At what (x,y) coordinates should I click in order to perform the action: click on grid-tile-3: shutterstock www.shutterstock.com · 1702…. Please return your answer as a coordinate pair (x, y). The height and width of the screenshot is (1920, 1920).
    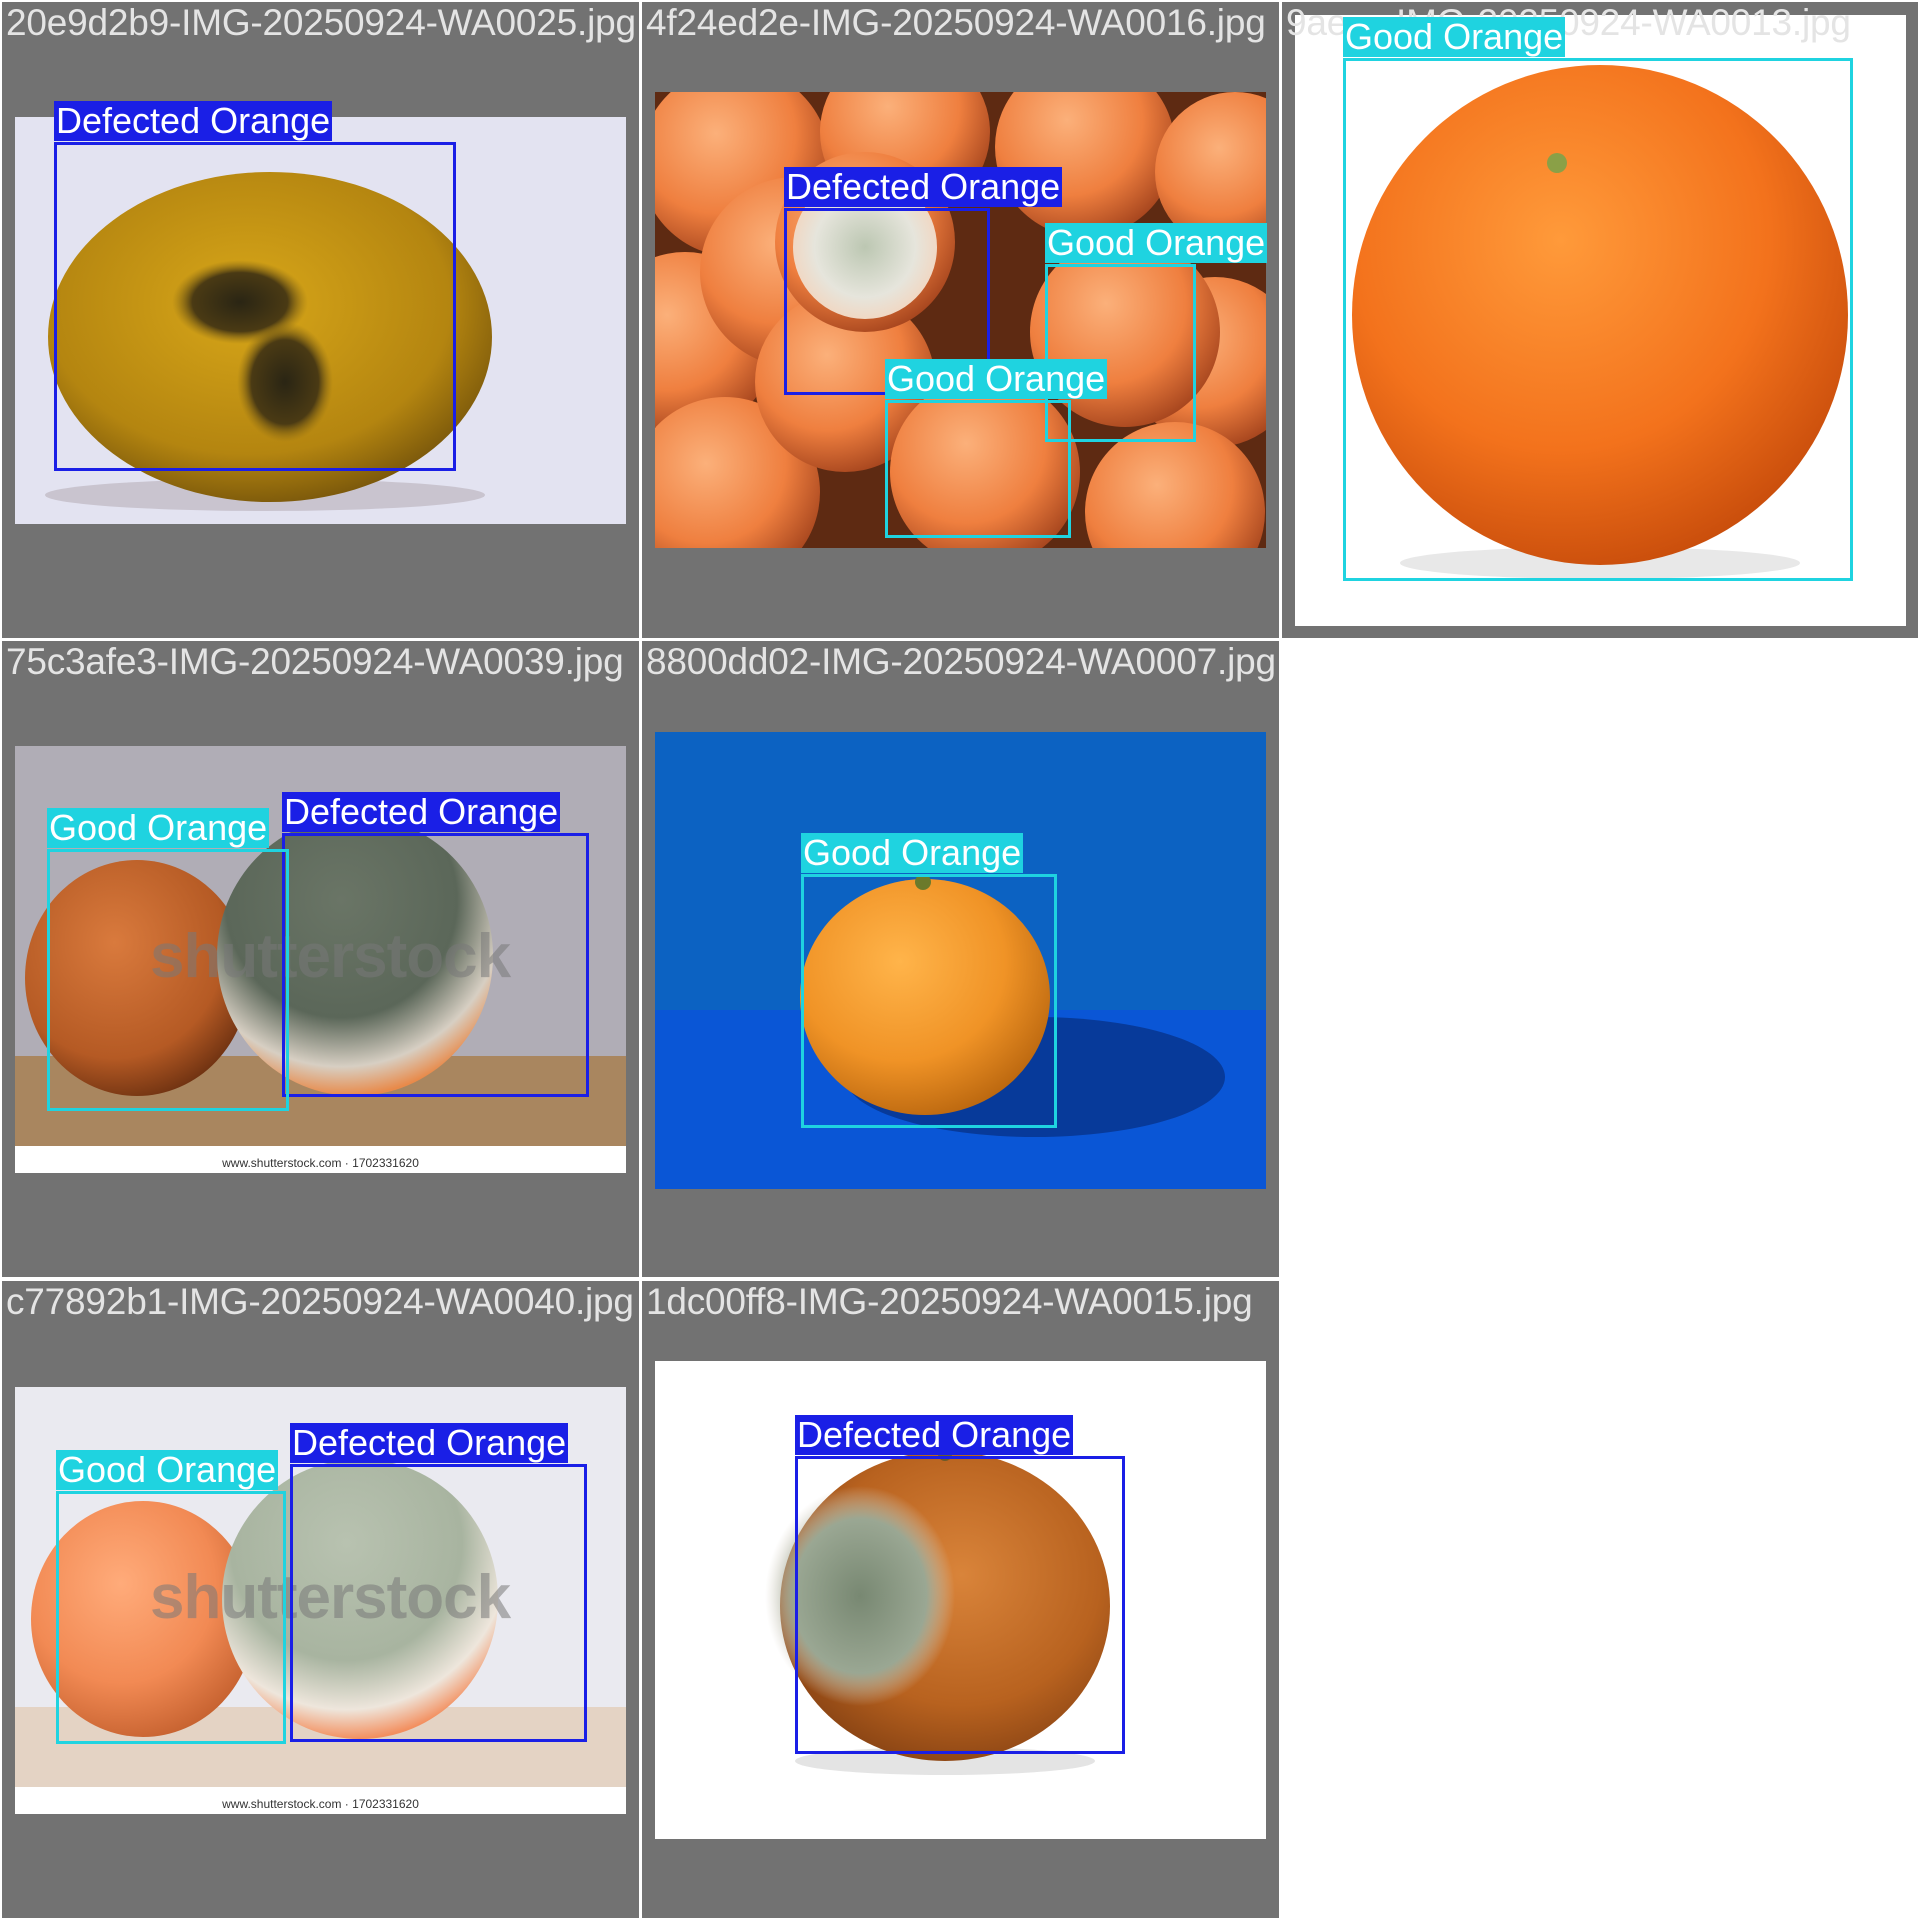
    Looking at the image, I should click on (320, 959).